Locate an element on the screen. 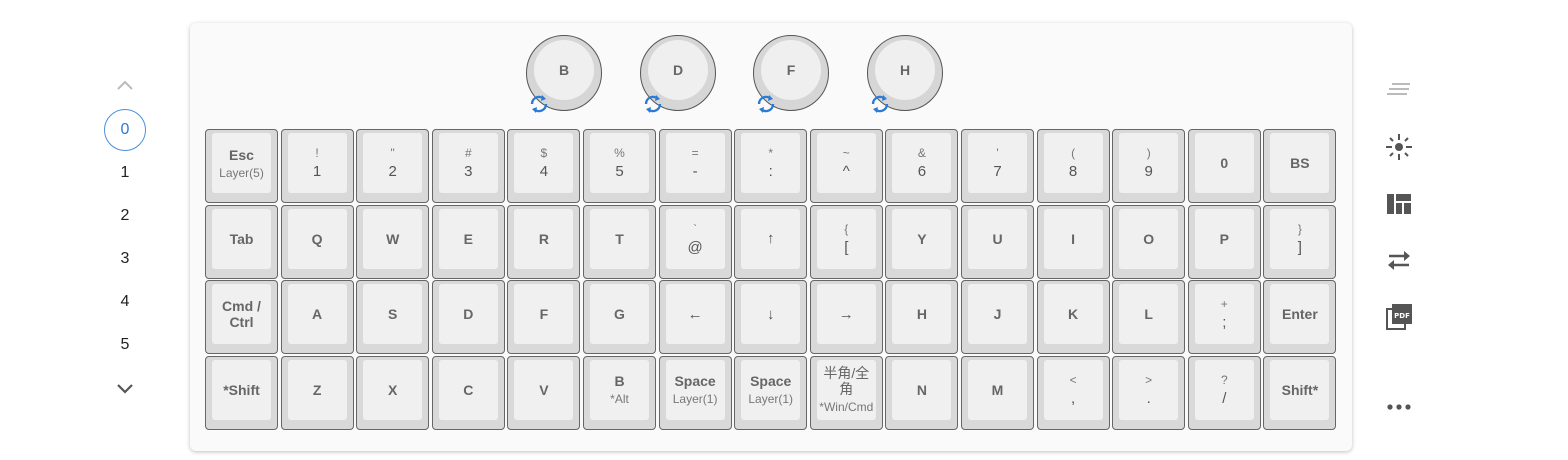  key-r3c5: F is located at coordinates (544, 317).